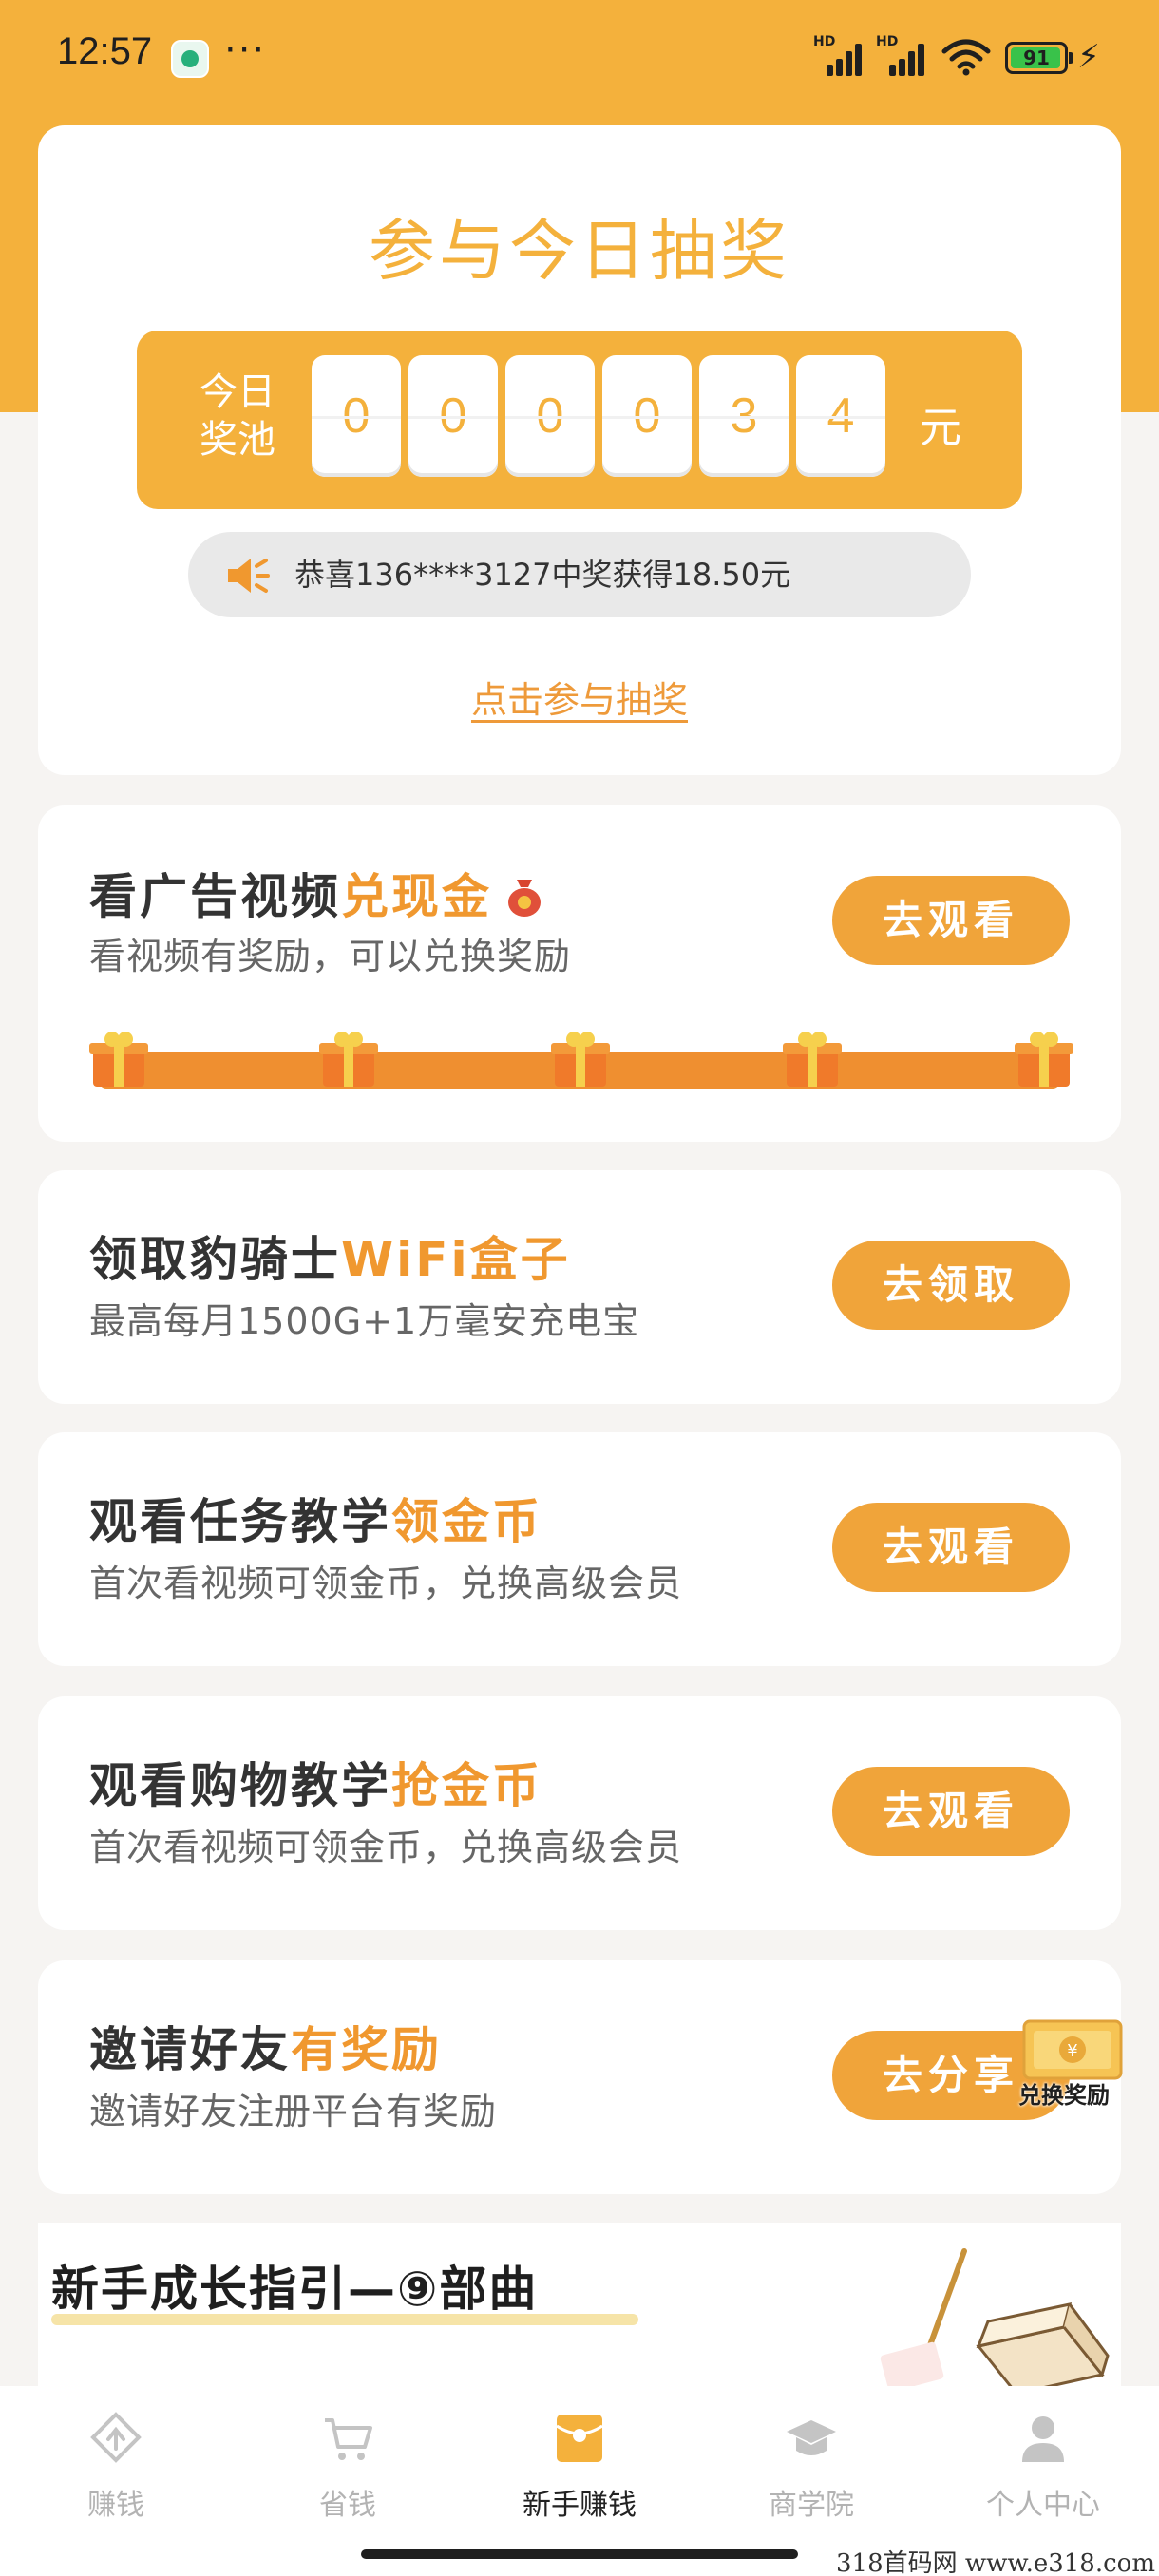 This screenshot has height=2576, width=1159. Describe the element at coordinates (579, 697) in the screenshot. I see `join-lottery-link: 点击参与抽奖` at that location.